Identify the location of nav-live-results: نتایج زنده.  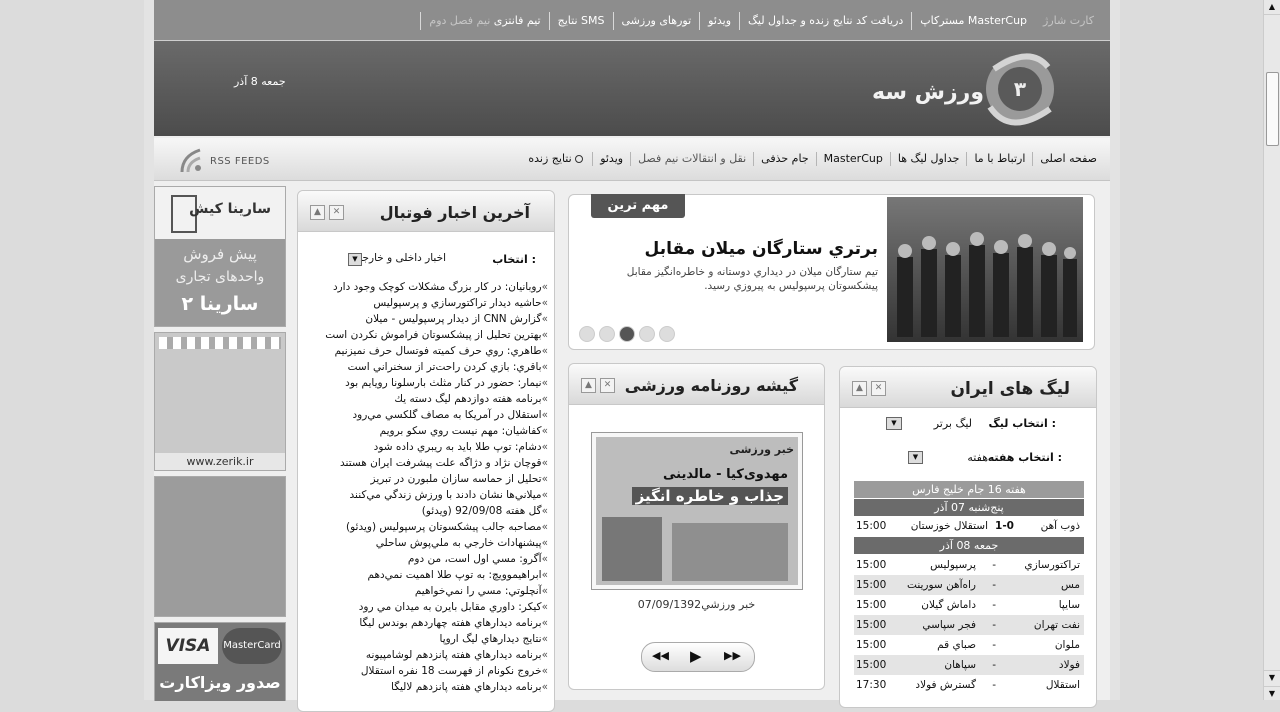
(556, 159).